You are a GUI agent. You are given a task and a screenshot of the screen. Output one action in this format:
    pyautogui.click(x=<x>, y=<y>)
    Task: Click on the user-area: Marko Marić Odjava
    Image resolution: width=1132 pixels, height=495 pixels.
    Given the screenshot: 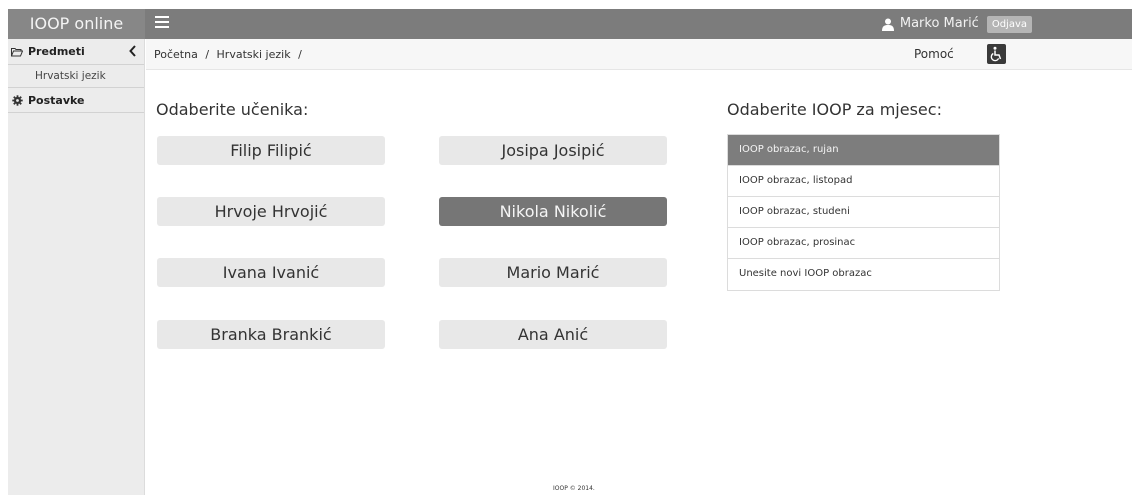 What is the action you would take?
    pyautogui.click(x=956, y=24)
    